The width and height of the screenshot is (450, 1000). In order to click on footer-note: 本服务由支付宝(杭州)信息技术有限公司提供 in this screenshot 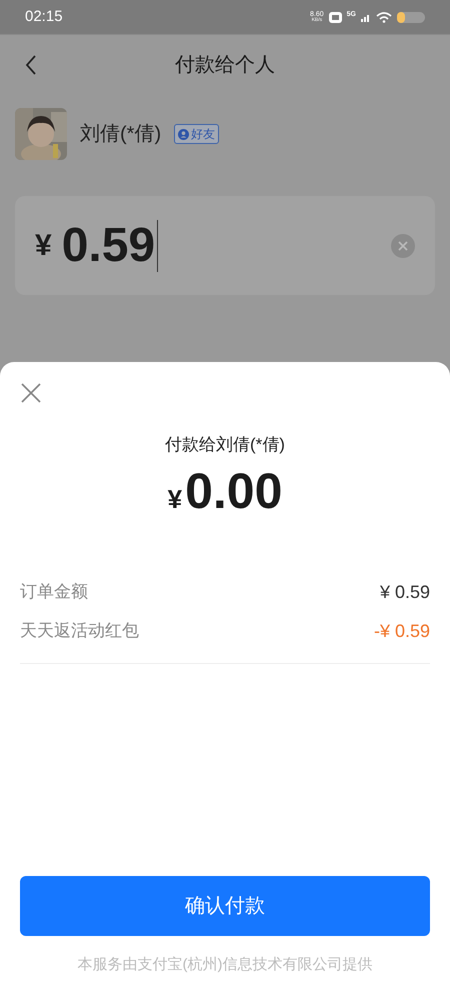, I will do `click(225, 964)`.